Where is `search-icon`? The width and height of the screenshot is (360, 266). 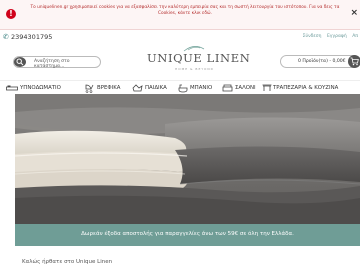
search-icon is located at coordinates (20, 62).